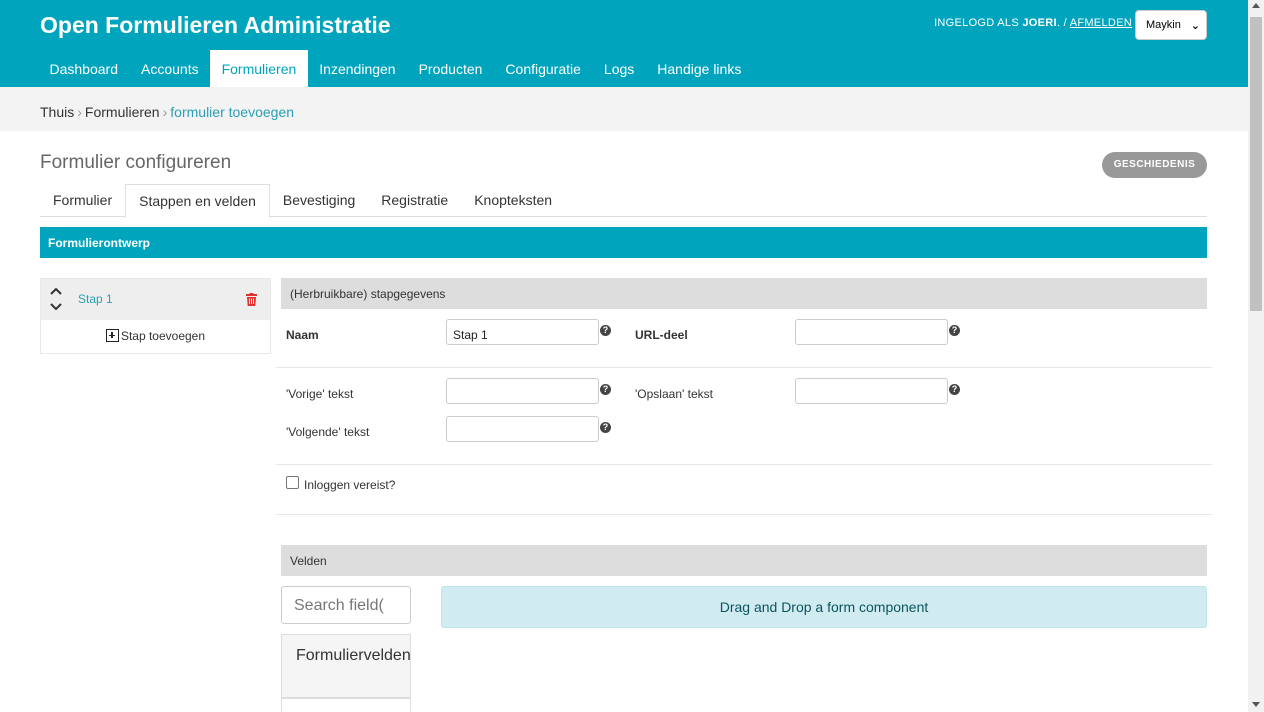 Image resolution: width=1264 pixels, height=712 pixels. What do you see at coordinates (824, 607) in the screenshot?
I see `component-dropzone: Drag and Drop a form component` at bounding box center [824, 607].